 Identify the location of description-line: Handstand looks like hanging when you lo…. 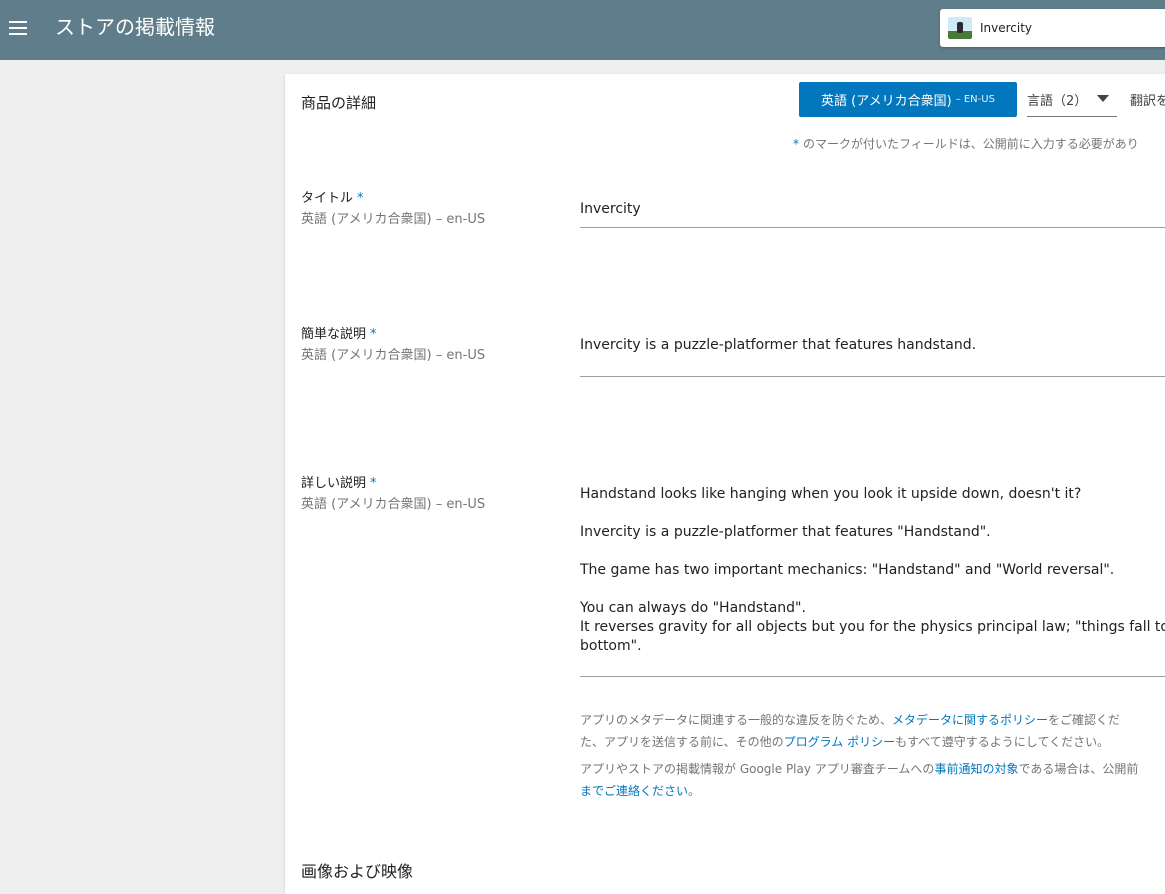
(831, 494).